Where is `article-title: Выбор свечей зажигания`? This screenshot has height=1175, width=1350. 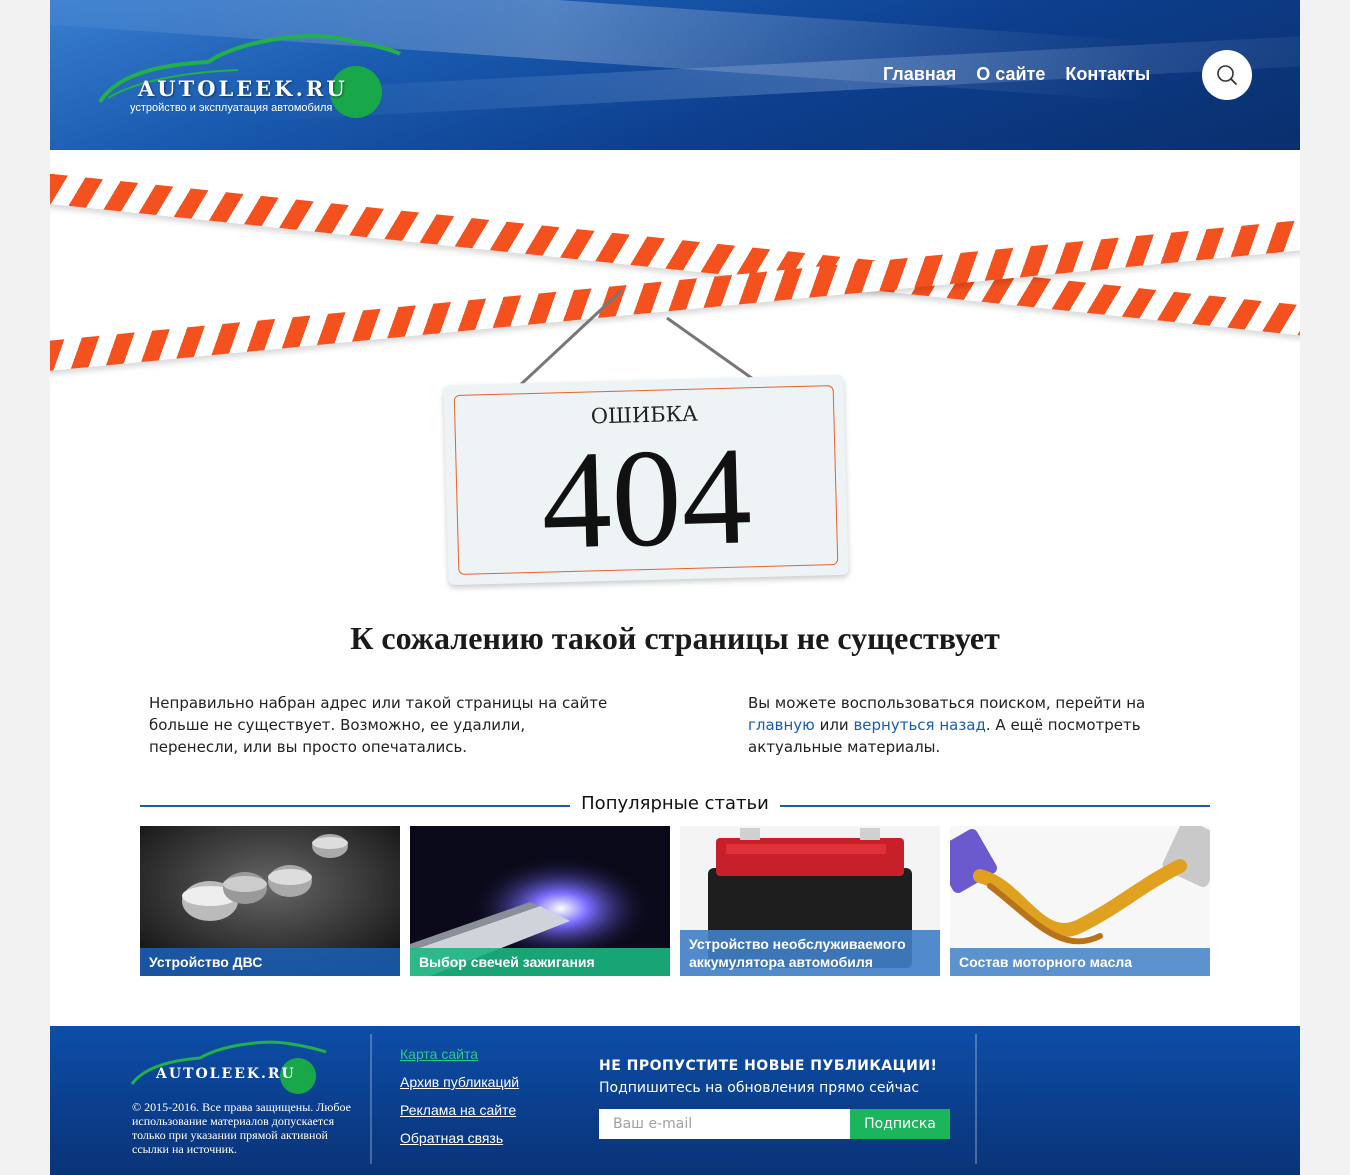 article-title: Выбор свечей зажигания is located at coordinates (540, 962).